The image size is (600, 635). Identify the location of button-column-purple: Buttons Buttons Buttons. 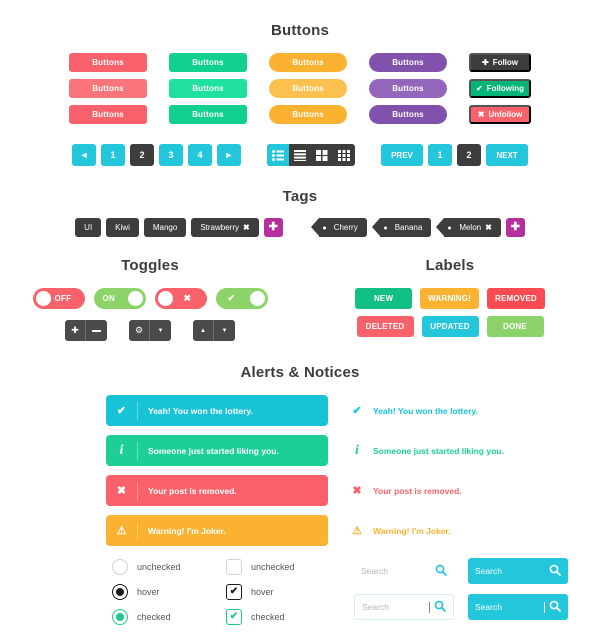
(408, 88).